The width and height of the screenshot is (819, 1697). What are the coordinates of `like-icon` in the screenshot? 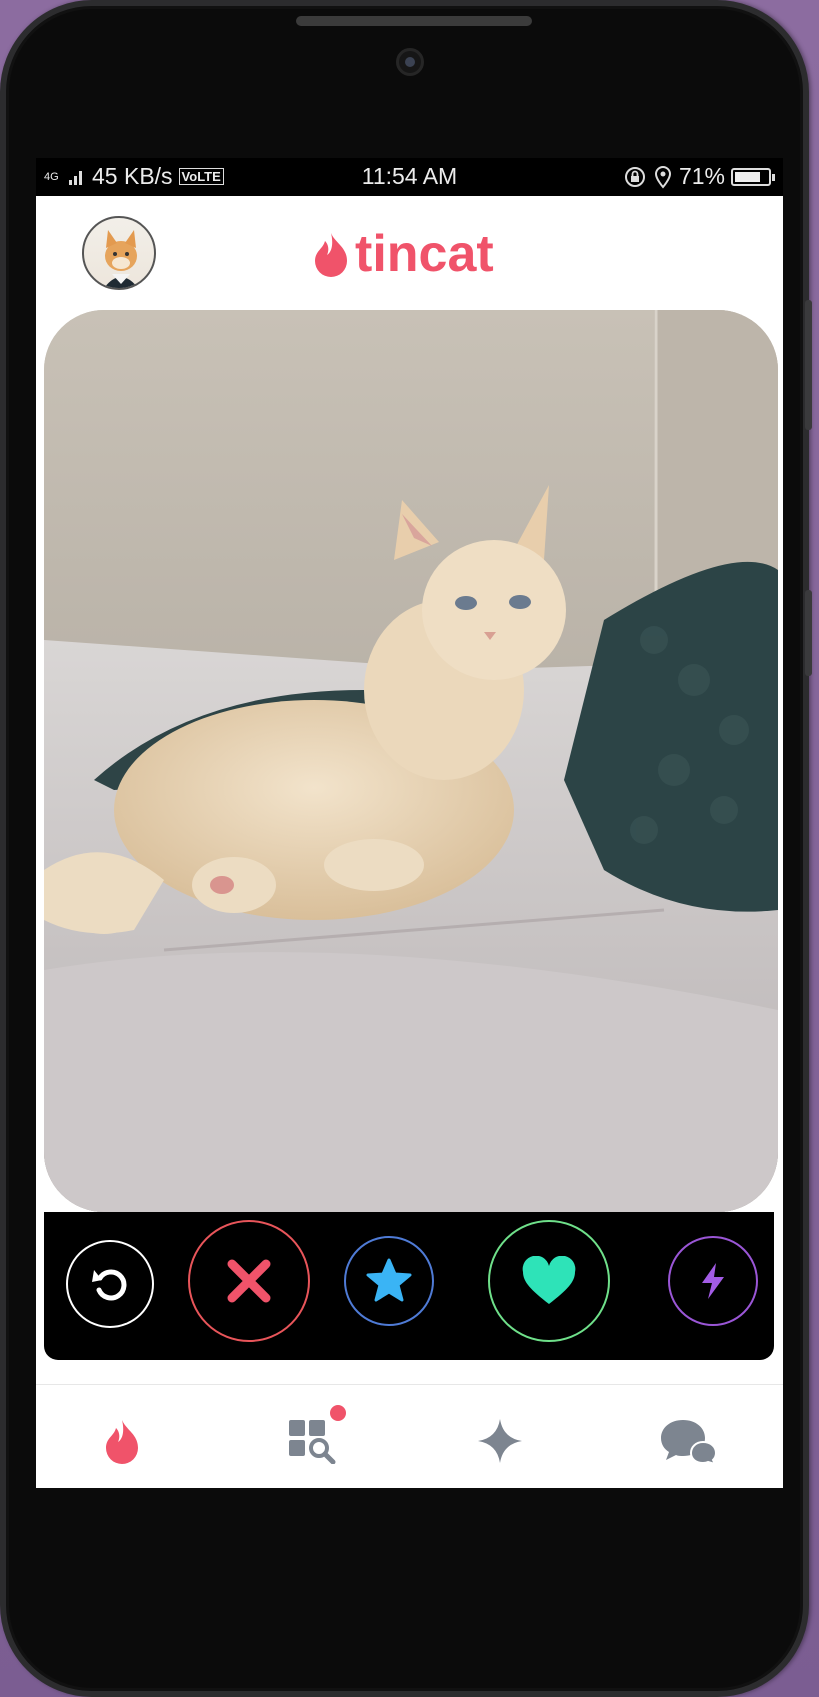 It's located at (549, 1280).